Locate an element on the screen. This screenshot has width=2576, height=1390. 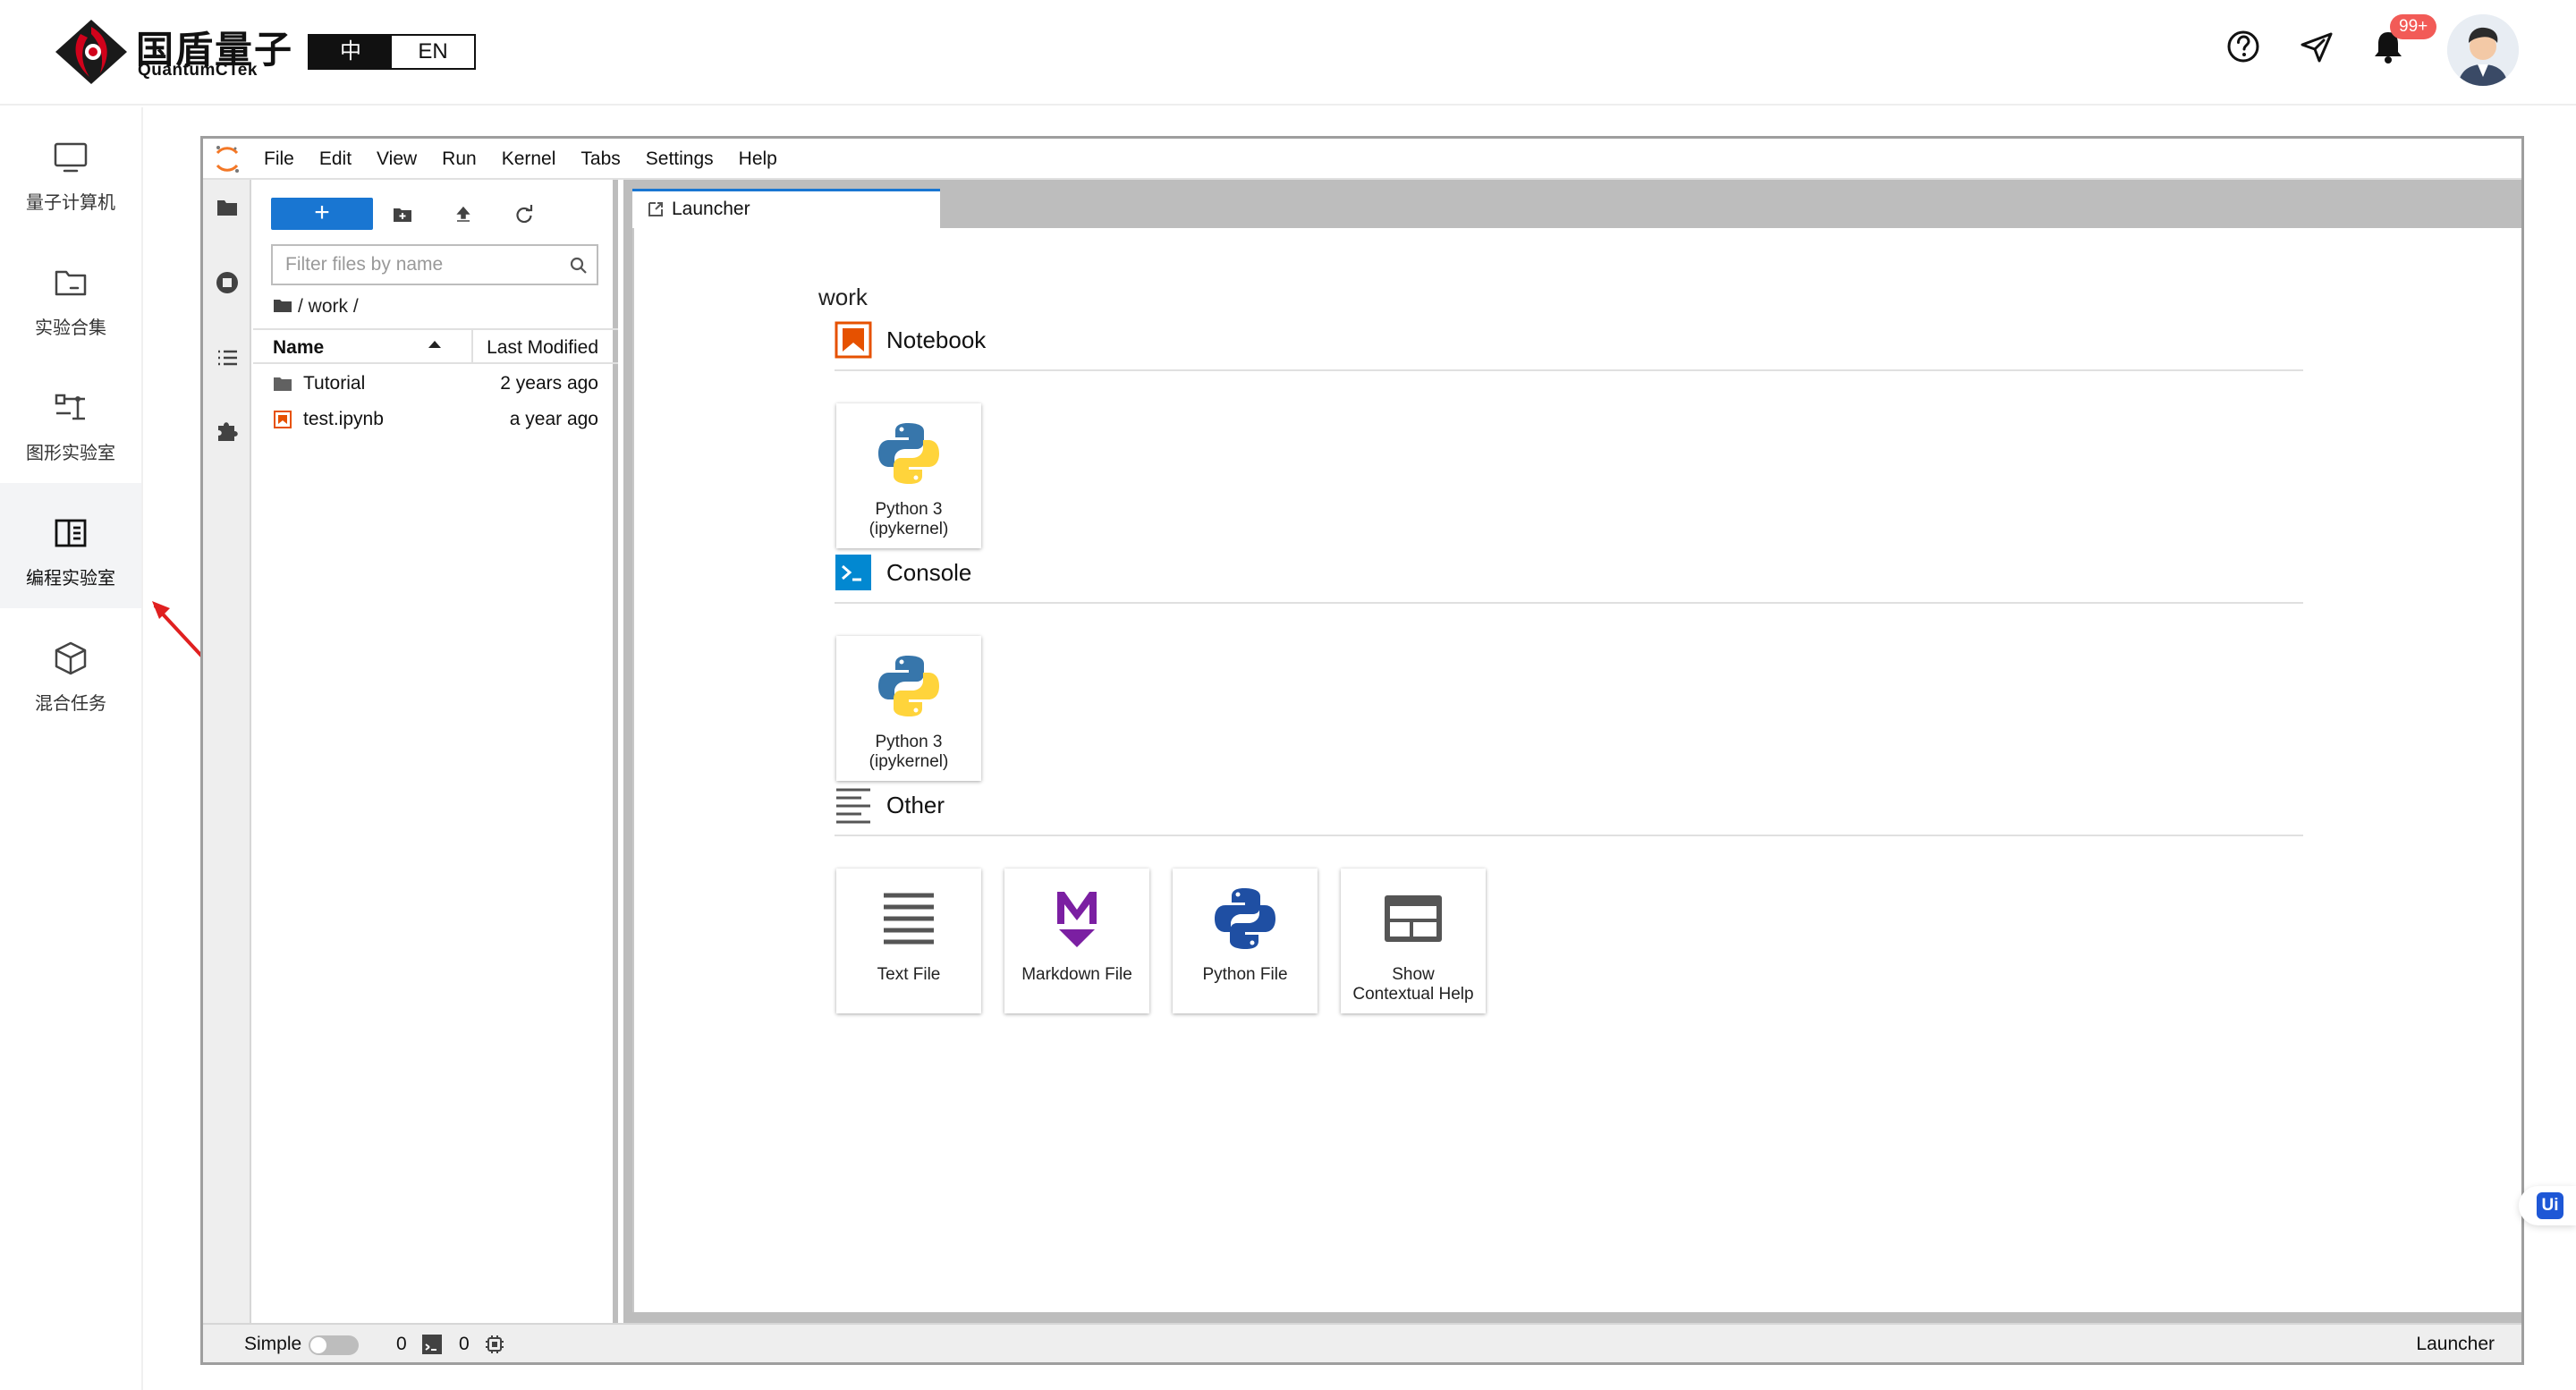
breadcrumb-path: / work / is located at coordinates (328, 306).